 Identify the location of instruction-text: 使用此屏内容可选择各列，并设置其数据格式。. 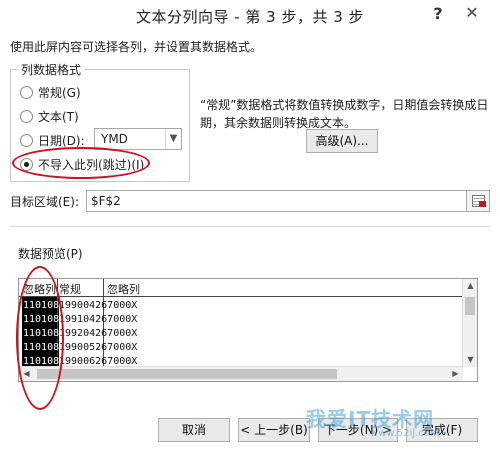
(136, 47).